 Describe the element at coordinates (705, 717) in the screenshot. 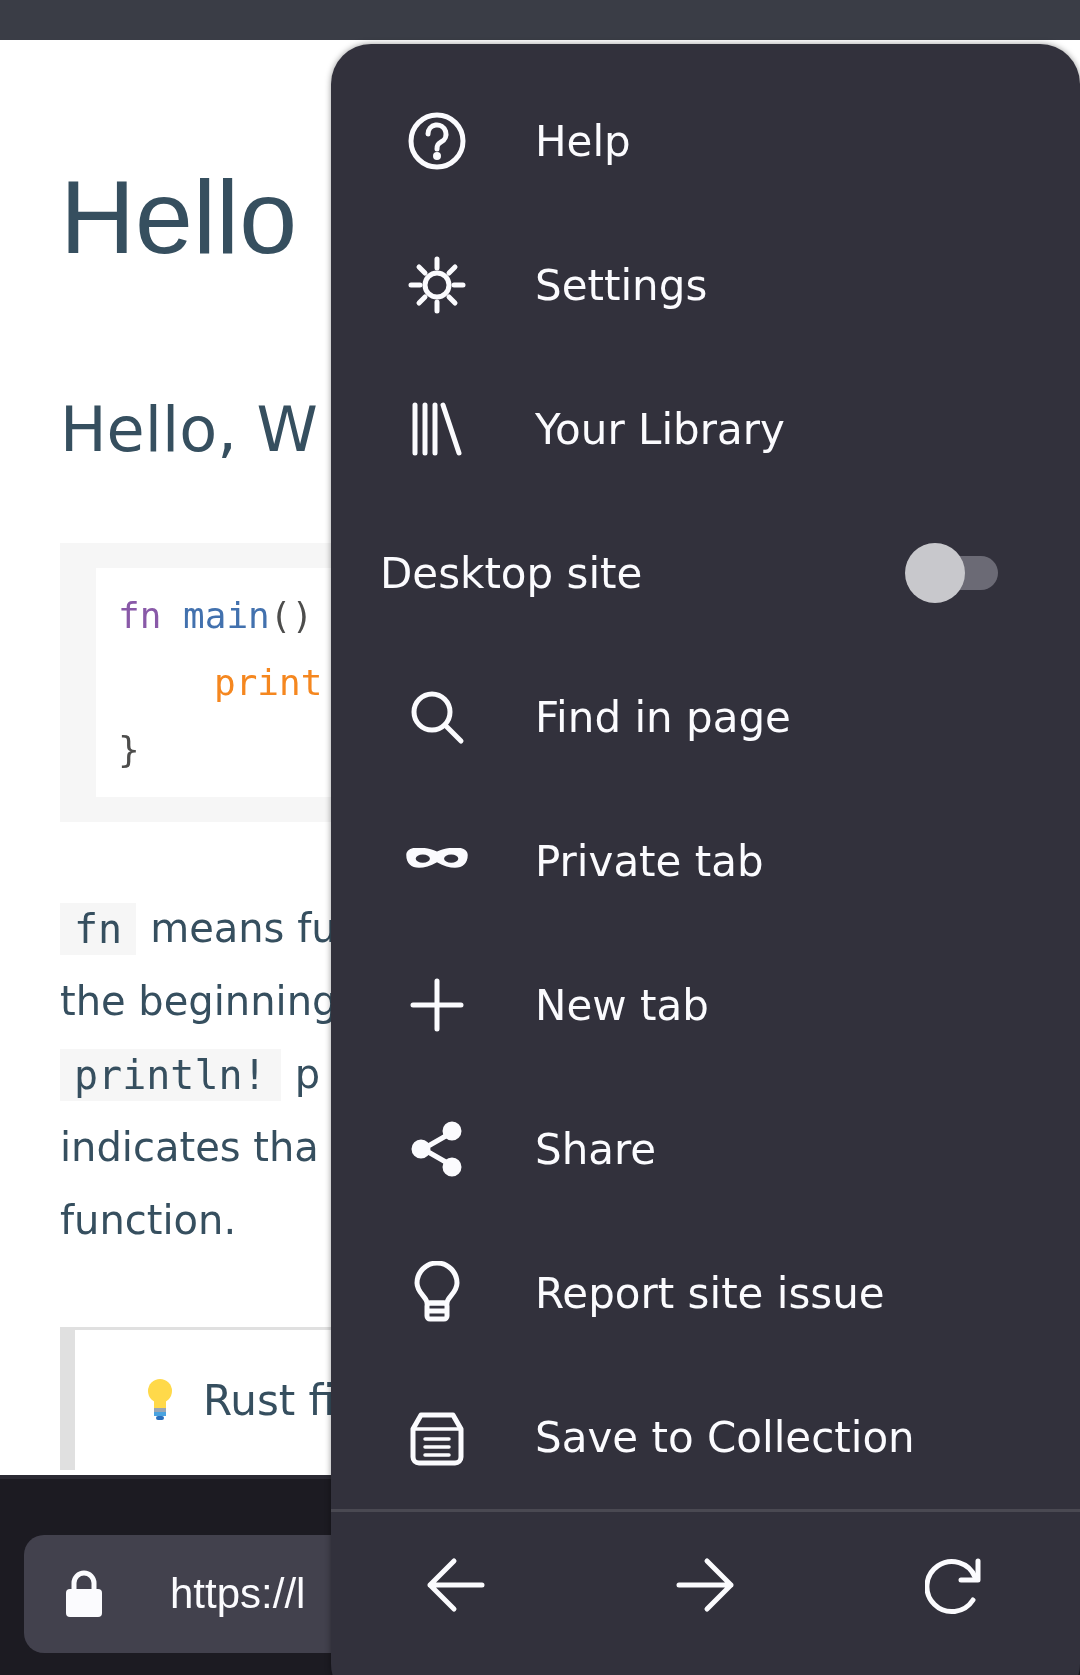

I see `menu-item: Find in page` at that location.